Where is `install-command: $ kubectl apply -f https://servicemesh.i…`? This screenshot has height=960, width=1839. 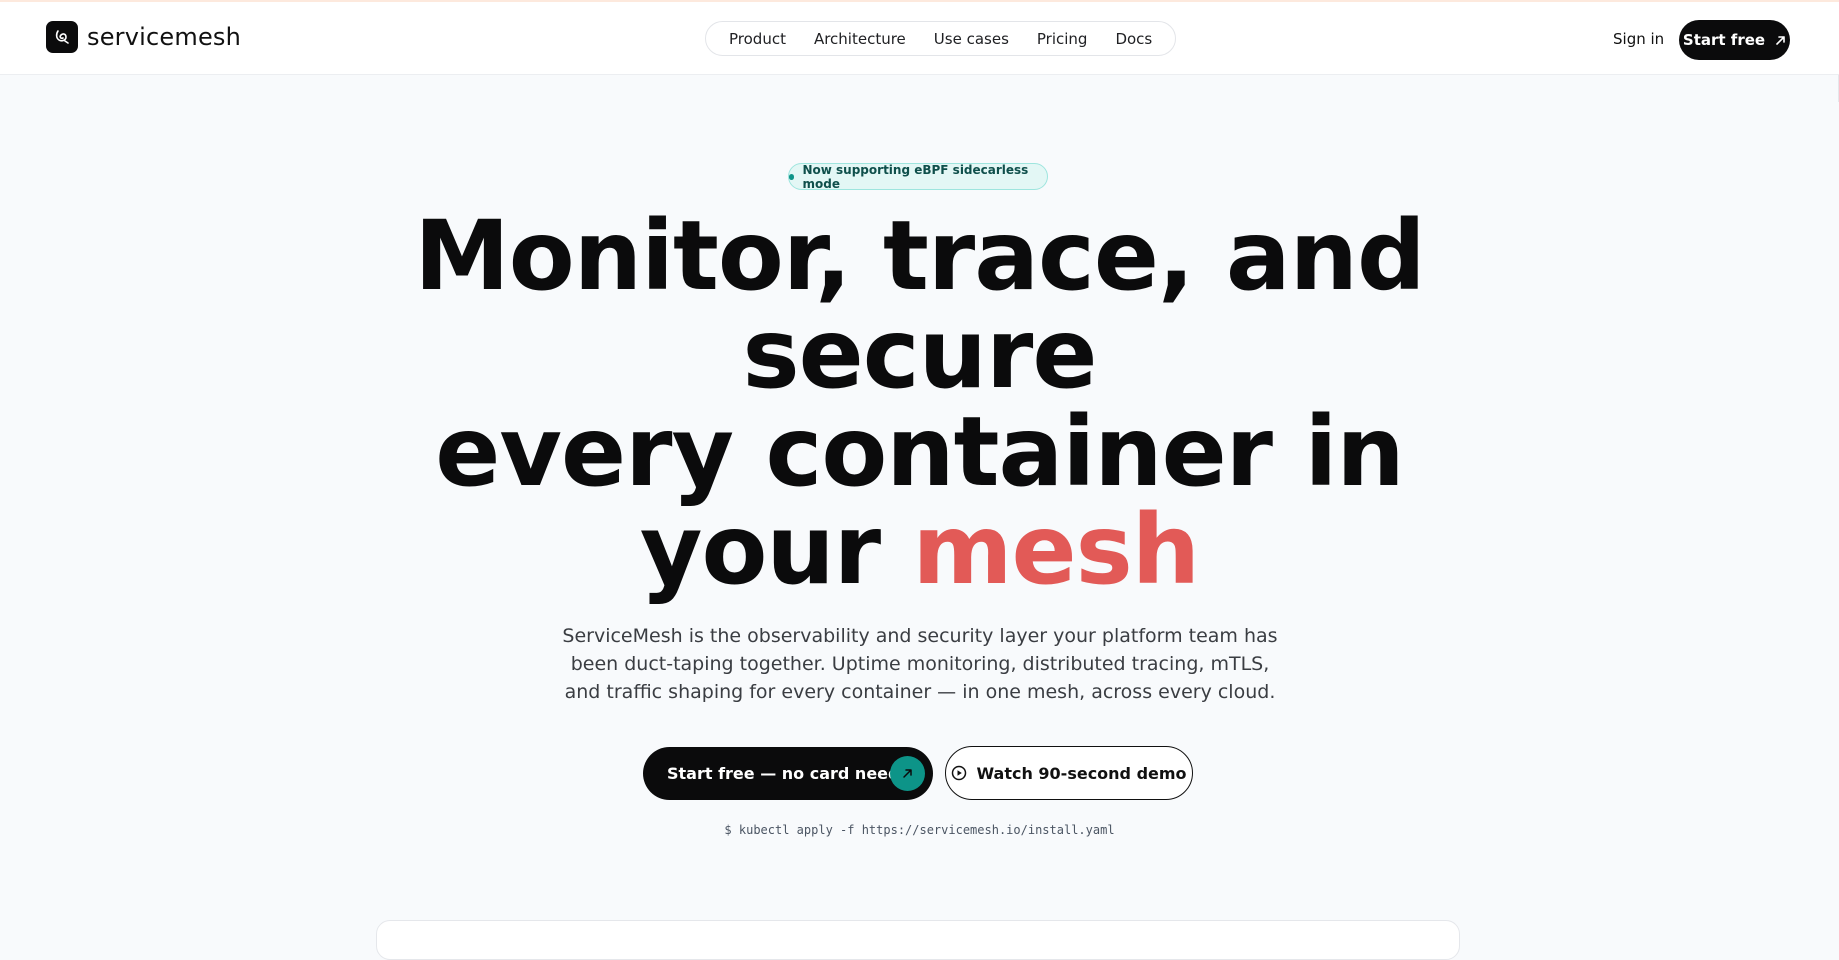 install-command: $ kubectl apply -f https://servicemesh.i… is located at coordinates (919, 830).